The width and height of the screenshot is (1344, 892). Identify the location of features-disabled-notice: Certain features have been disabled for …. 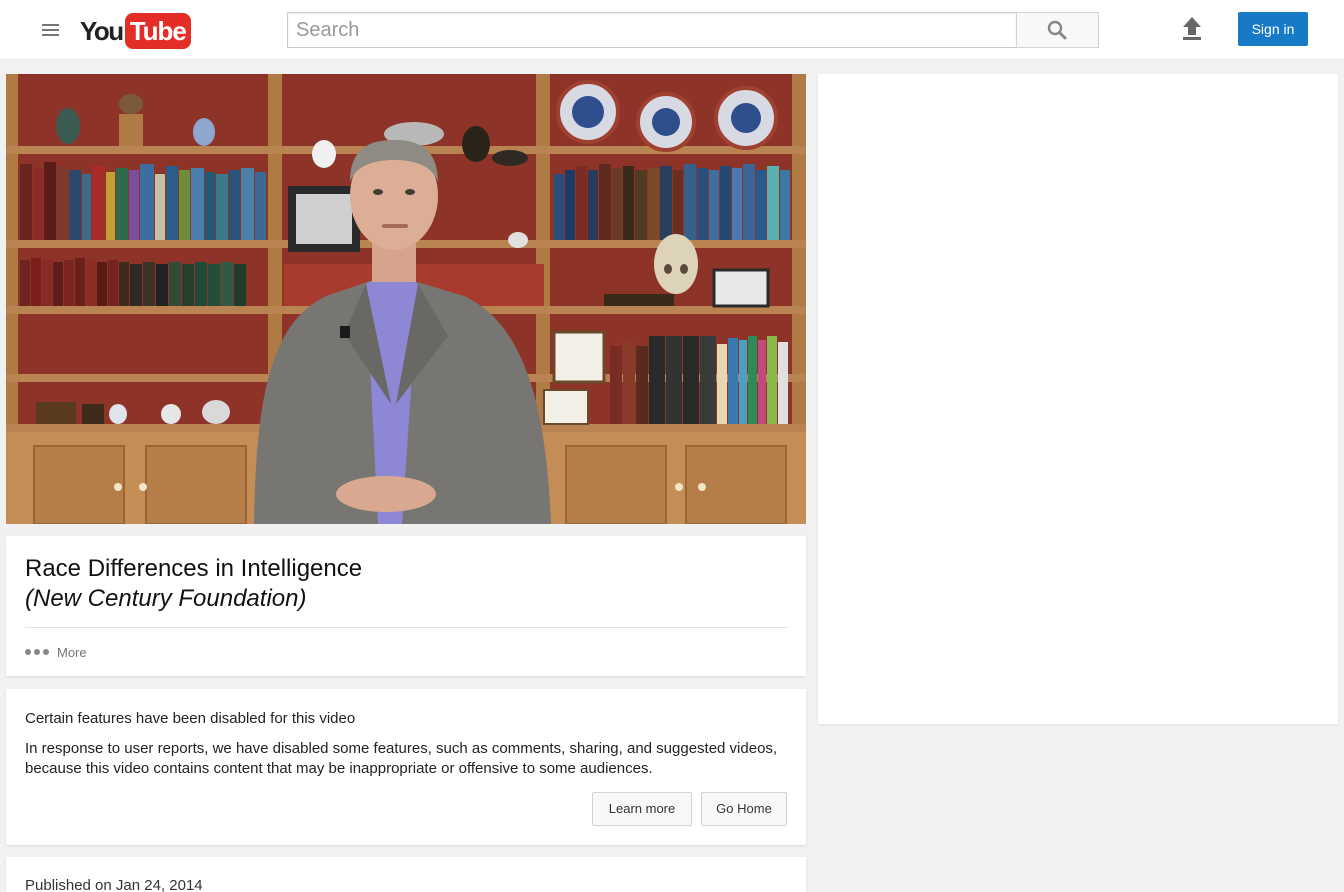
(406, 767).